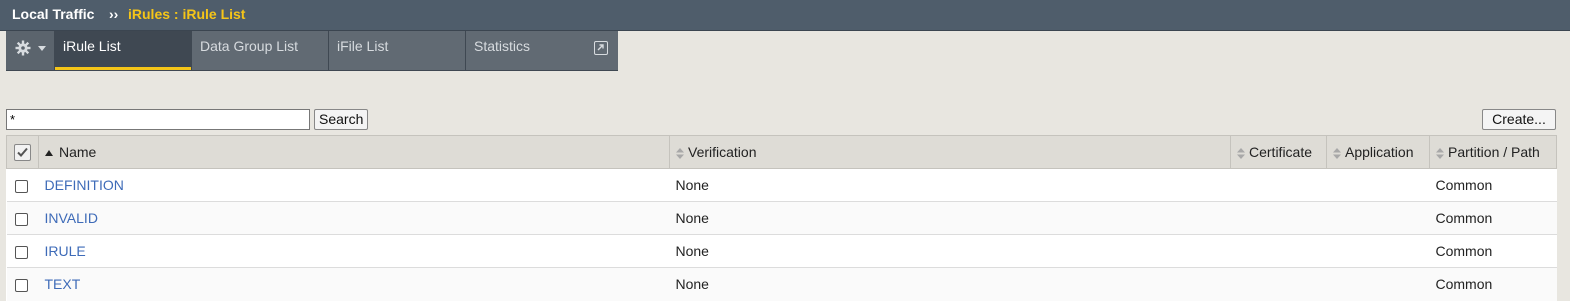 This screenshot has height=301, width=1570. I want to click on external-link-icon, so click(601, 48).